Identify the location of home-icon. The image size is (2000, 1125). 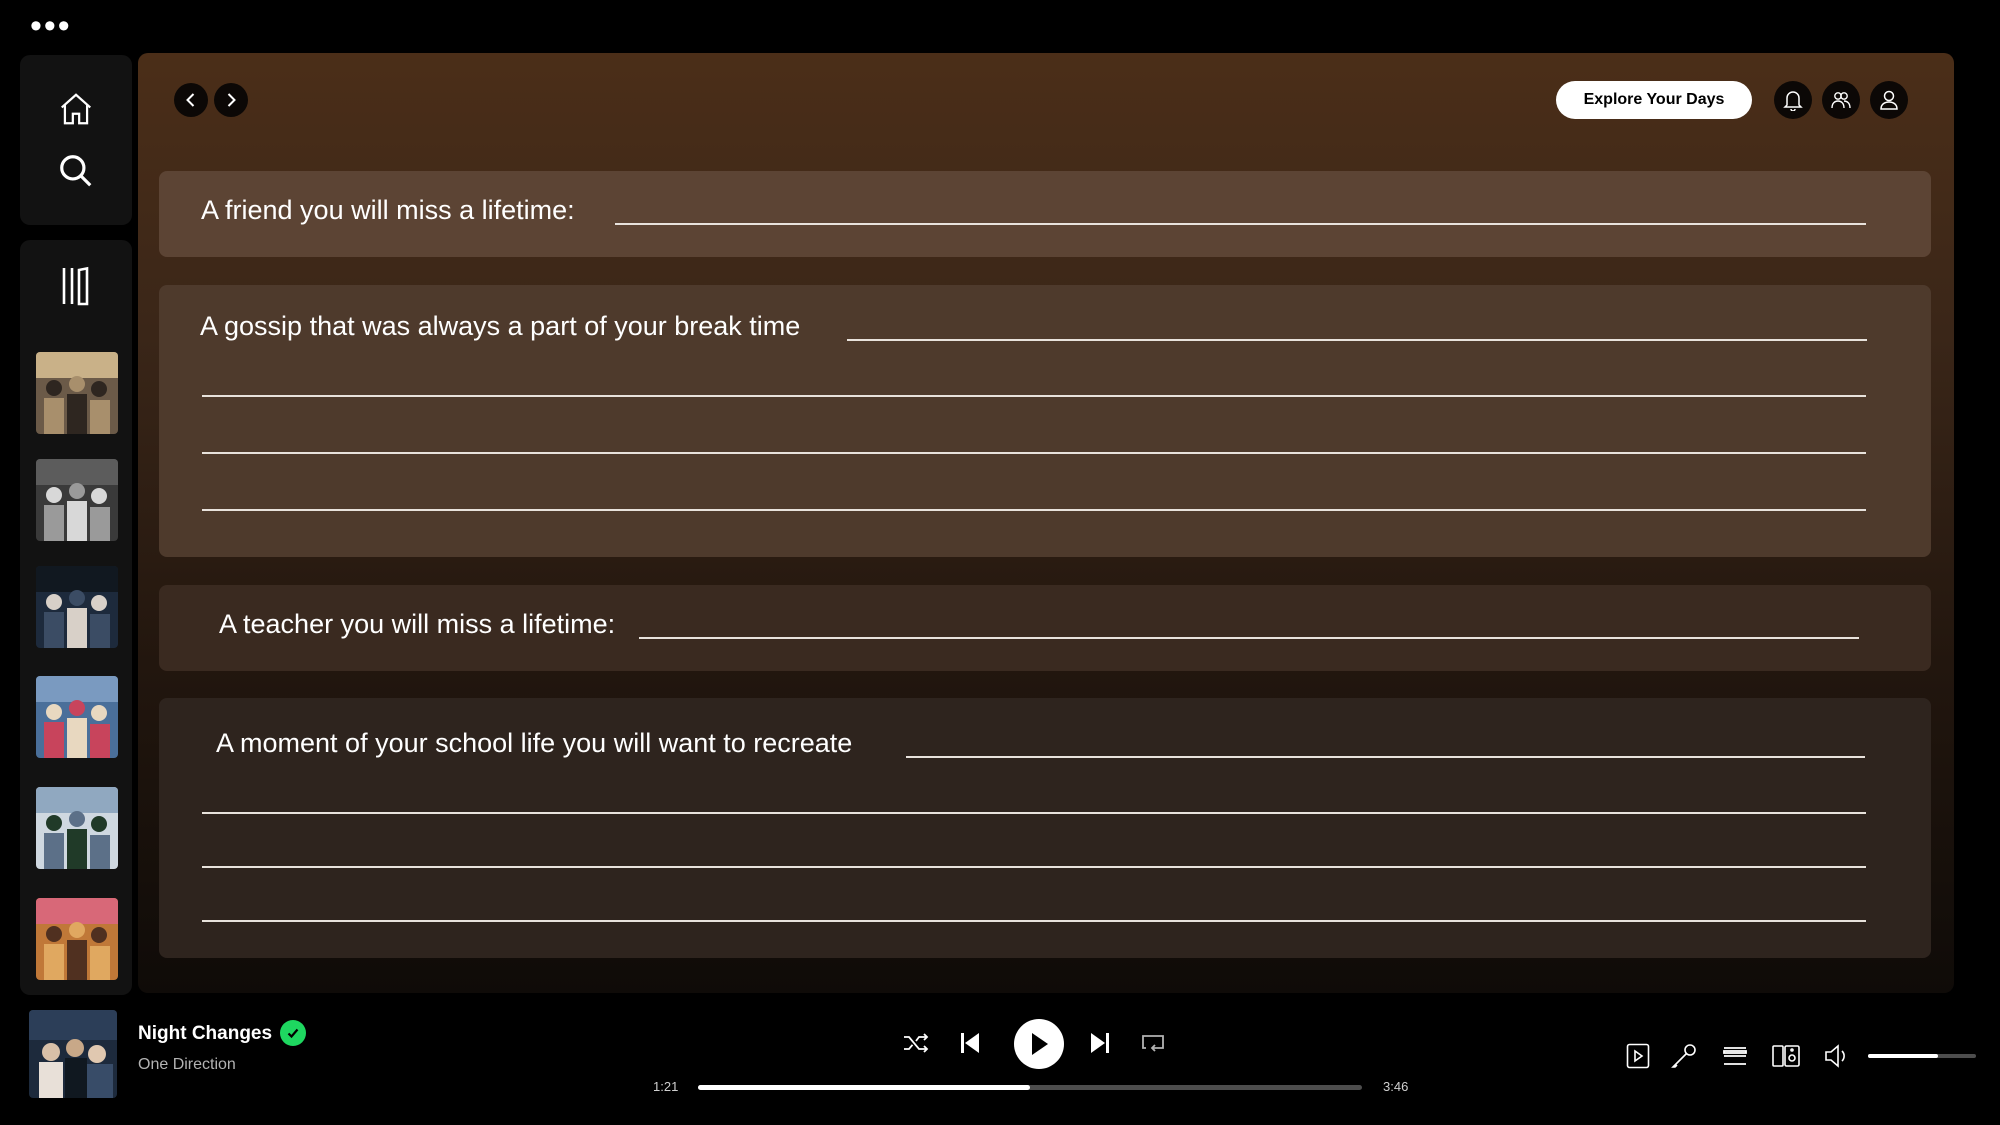
(76, 109).